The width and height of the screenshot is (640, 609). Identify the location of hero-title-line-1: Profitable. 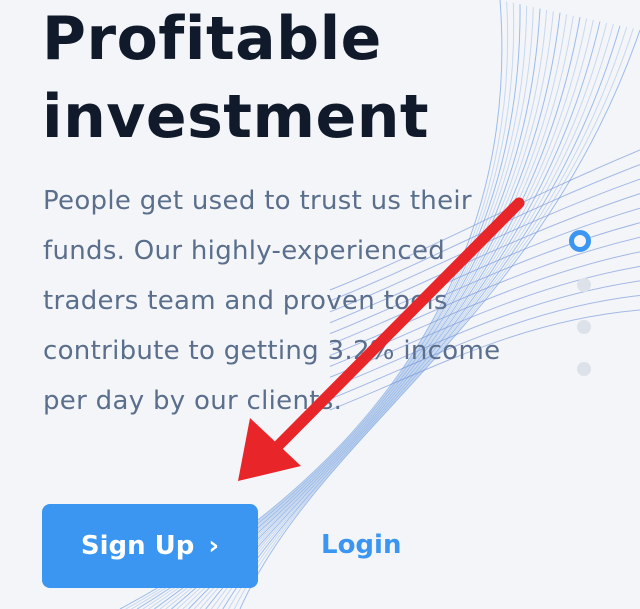
(212, 39).